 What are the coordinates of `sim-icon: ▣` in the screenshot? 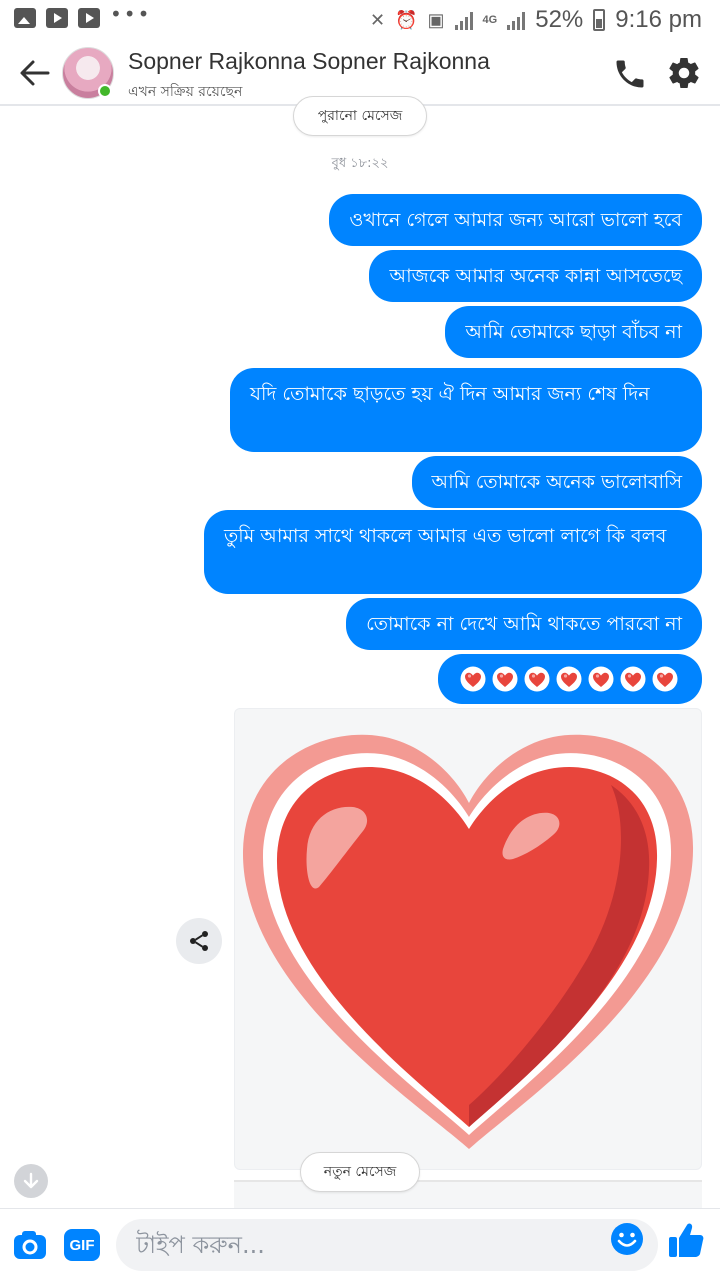 It's located at (436, 19).